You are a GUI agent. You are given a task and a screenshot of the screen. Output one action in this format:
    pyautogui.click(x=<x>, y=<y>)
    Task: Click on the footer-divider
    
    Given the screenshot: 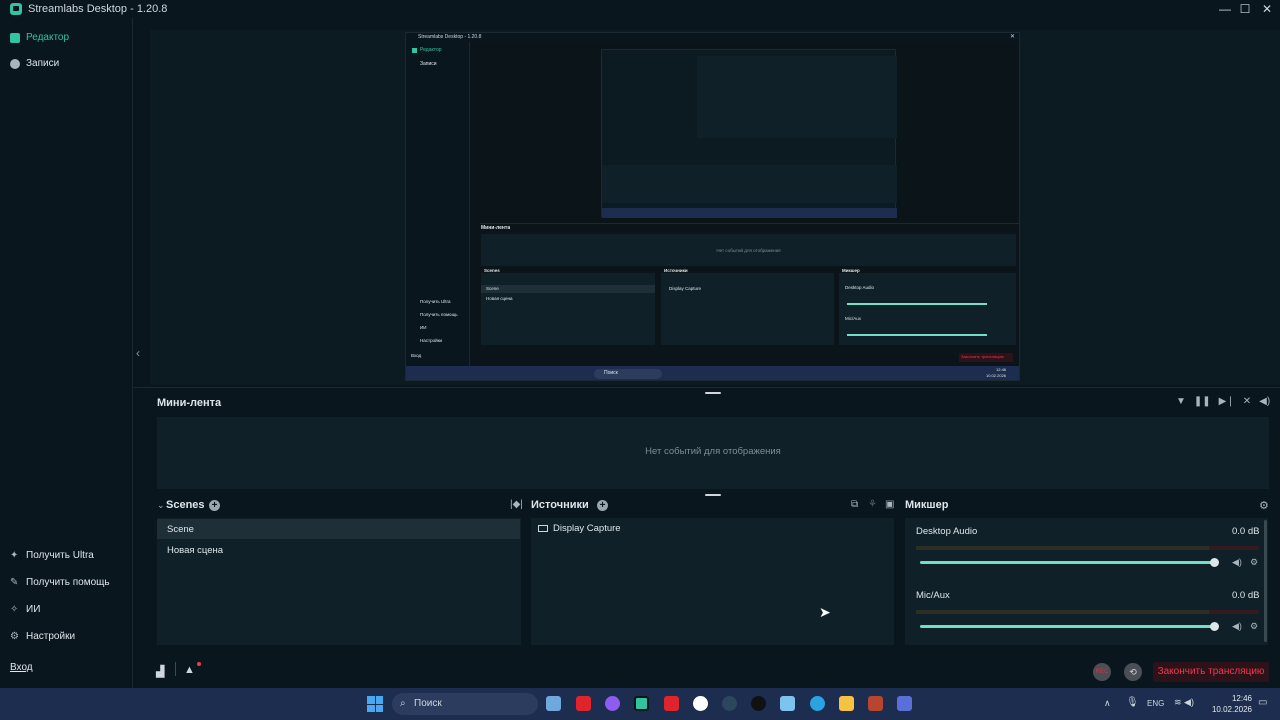 What is the action you would take?
    pyautogui.click(x=175, y=669)
    